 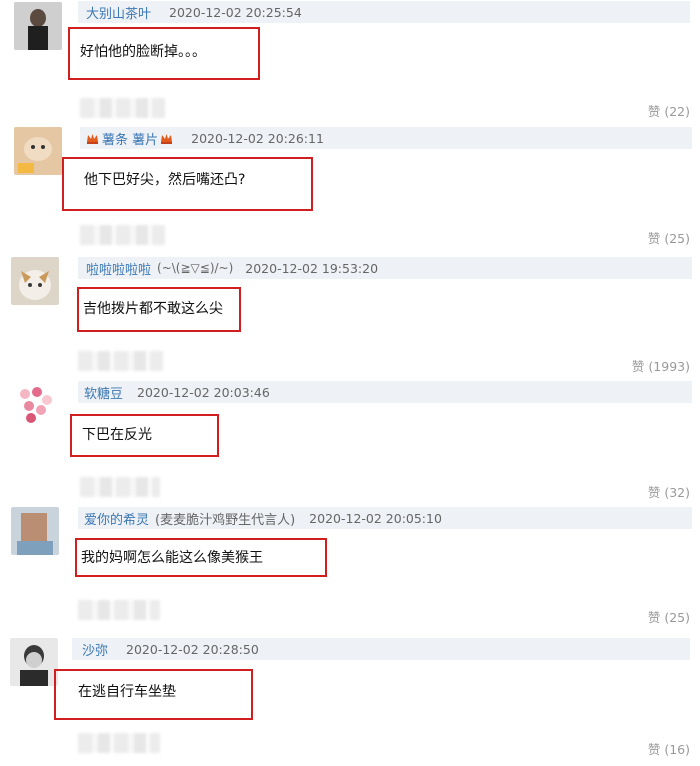 What do you see at coordinates (118, 268) in the screenshot?
I see `username-link: 啦啦啦啦啦` at bounding box center [118, 268].